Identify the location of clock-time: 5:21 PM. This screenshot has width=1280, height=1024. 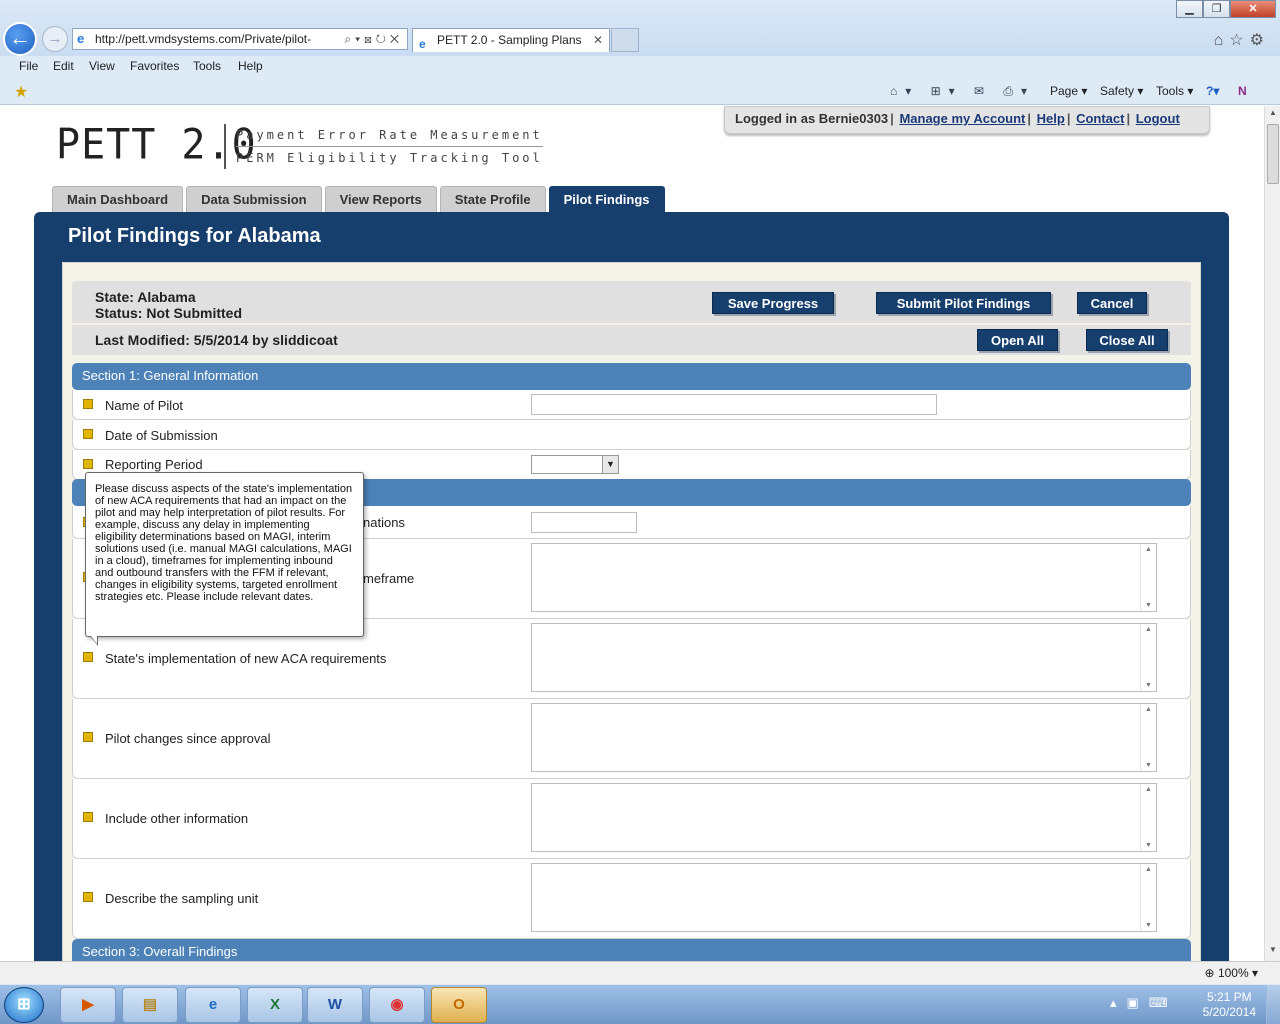
(1229, 997).